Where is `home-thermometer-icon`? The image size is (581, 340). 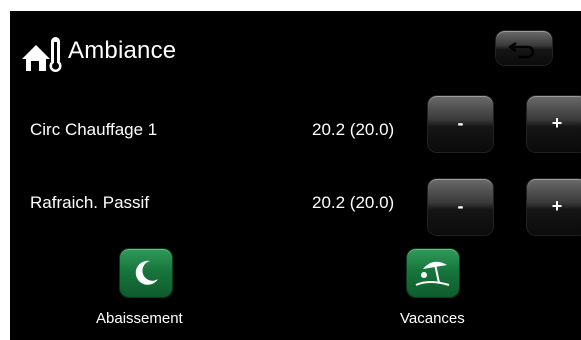
home-thermometer-icon is located at coordinates (45, 55).